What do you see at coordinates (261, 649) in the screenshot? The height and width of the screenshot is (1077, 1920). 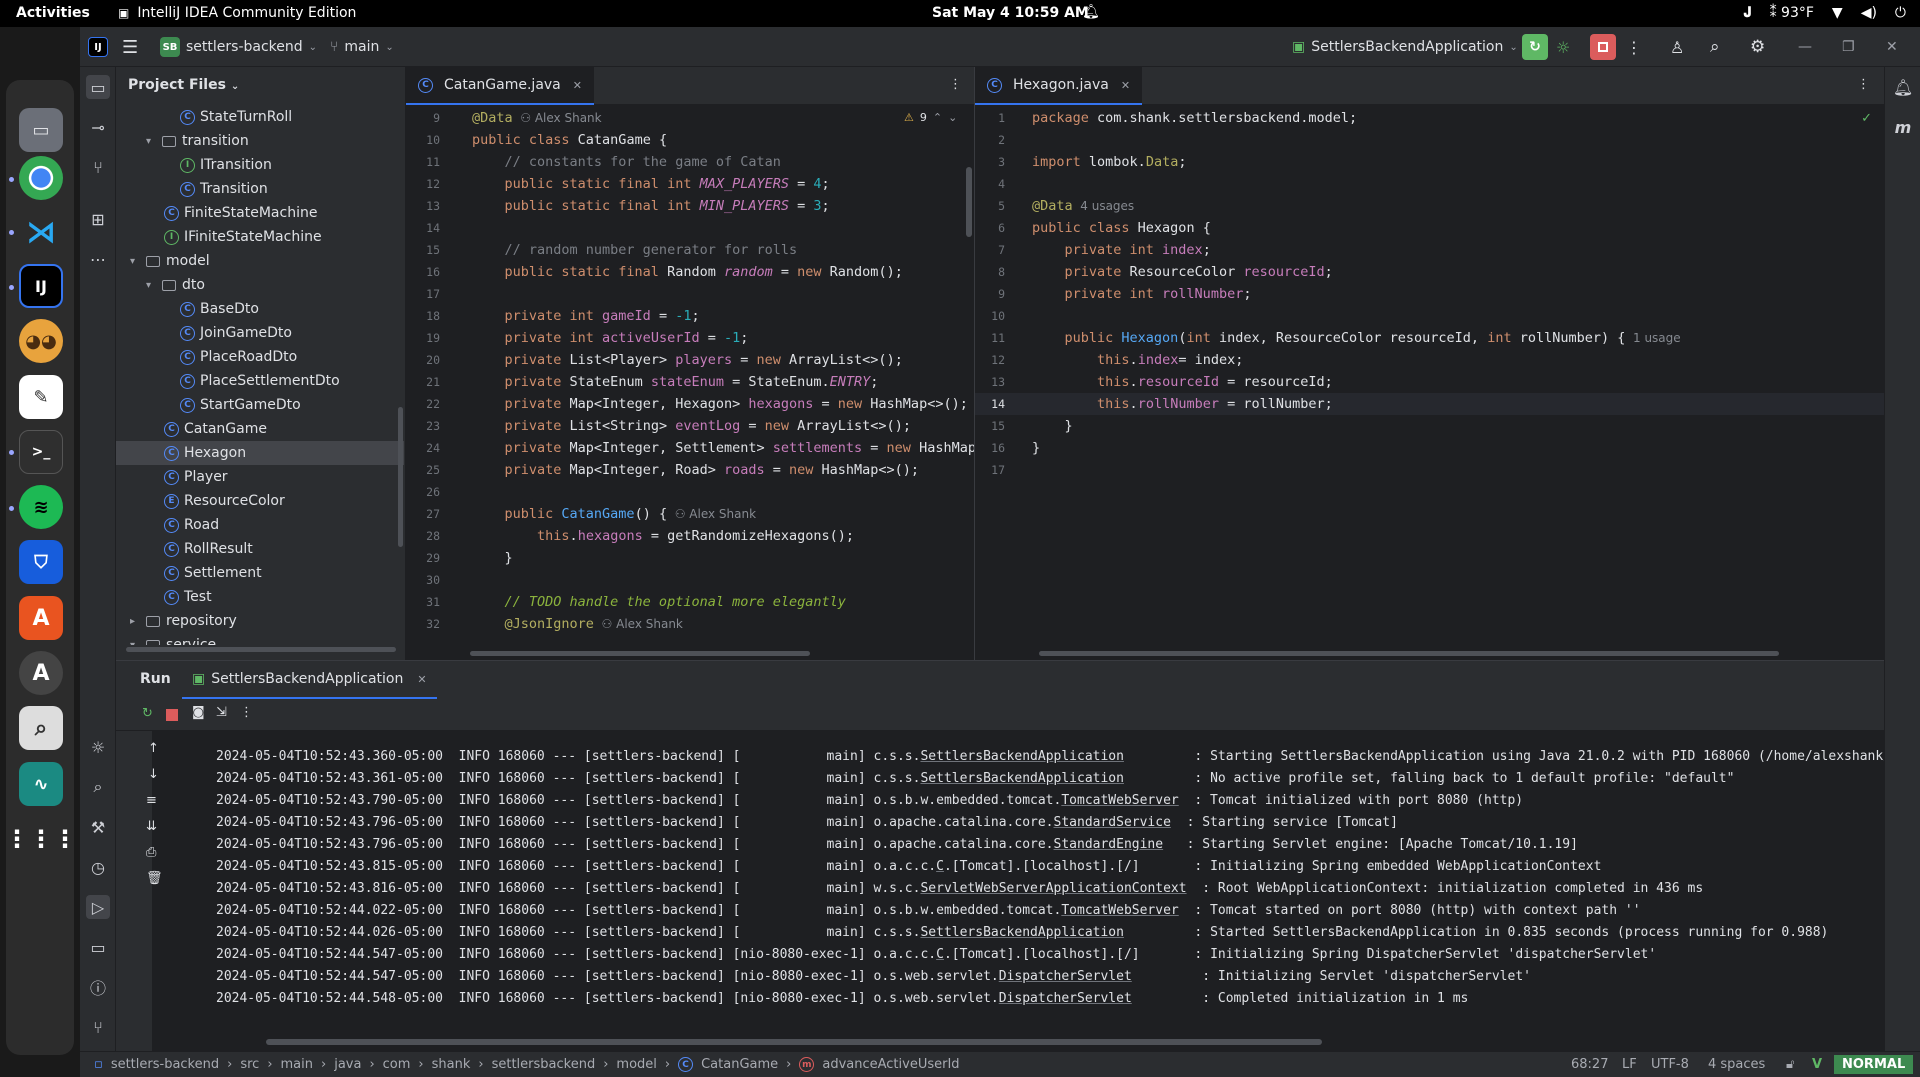 I see `tree-horizontal-scrollbar` at bounding box center [261, 649].